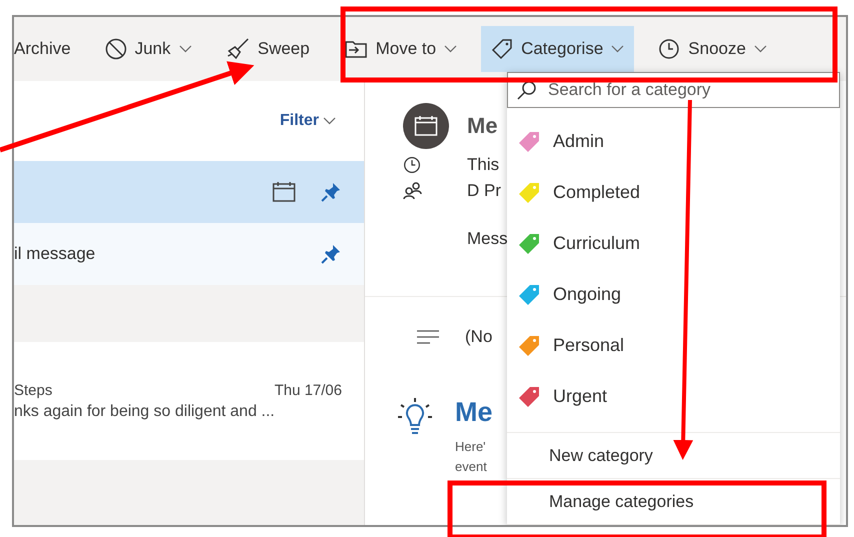 This screenshot has width=854, height=537. I want to click on event-message: Mess, so click(487, 239).